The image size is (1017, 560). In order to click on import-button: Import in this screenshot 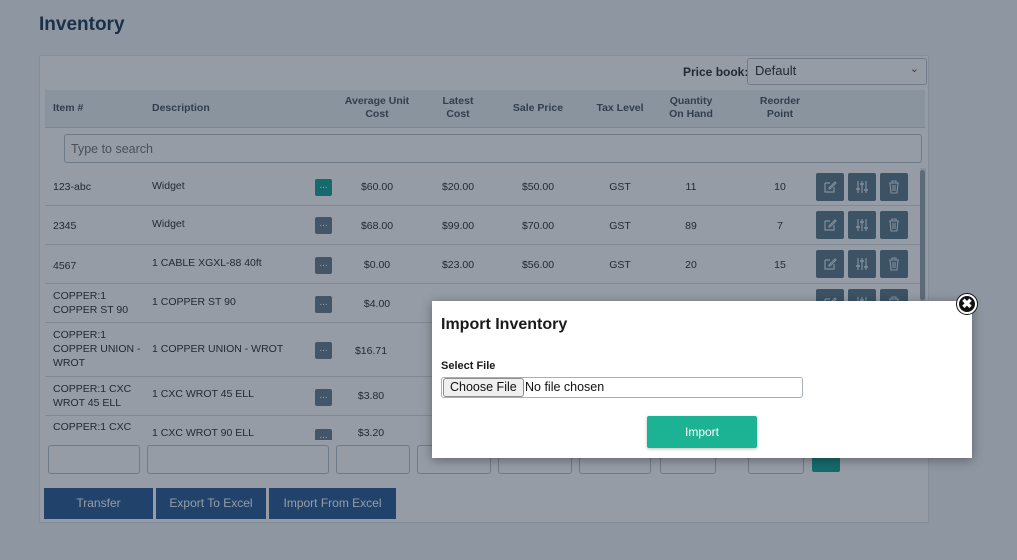, I will do `click(702, 432)`.